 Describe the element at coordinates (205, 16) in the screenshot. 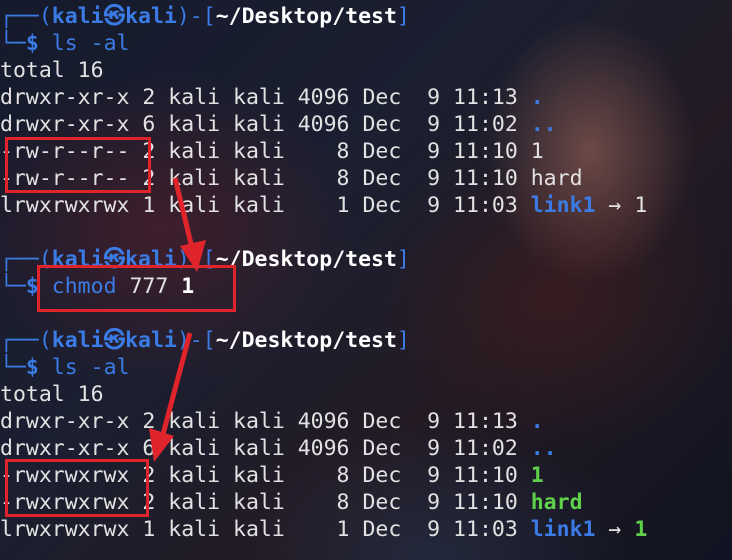

I see `prompt-header-1: ┌──(kali㉿kali)-[~/Desktop/test]` at that location.